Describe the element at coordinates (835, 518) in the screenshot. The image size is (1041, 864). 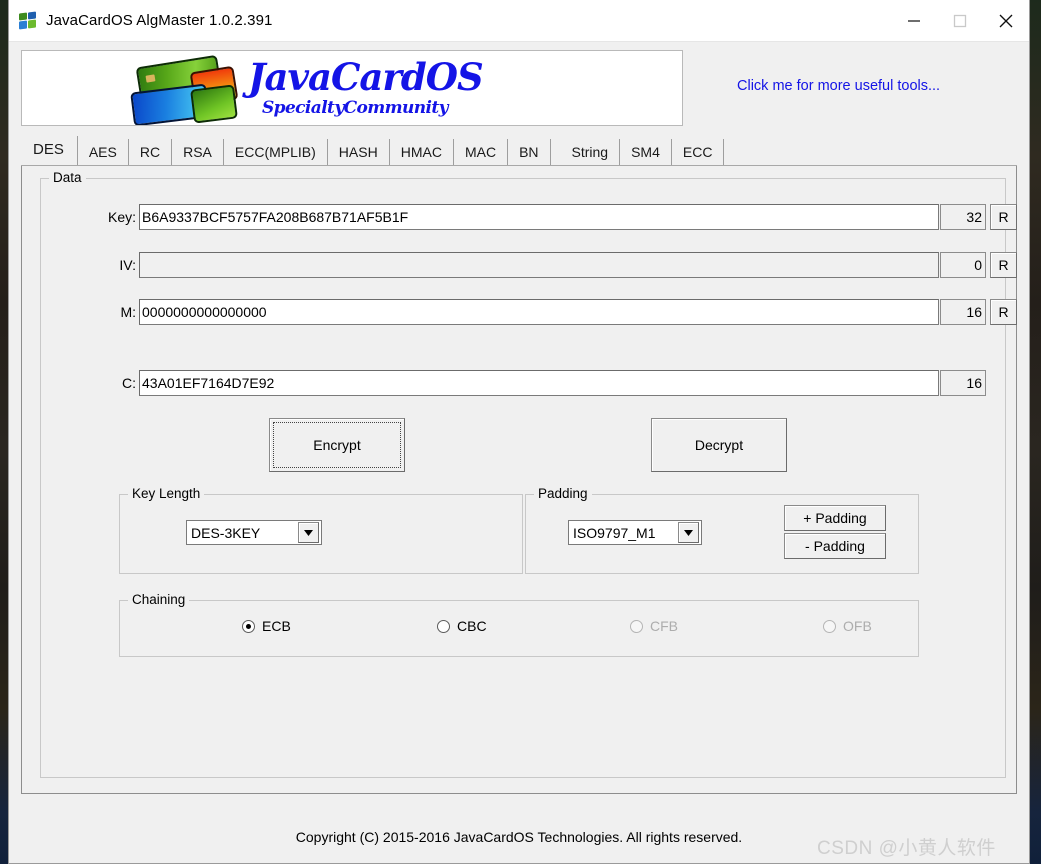
I see `add-padding-button: + Padding` at that location.